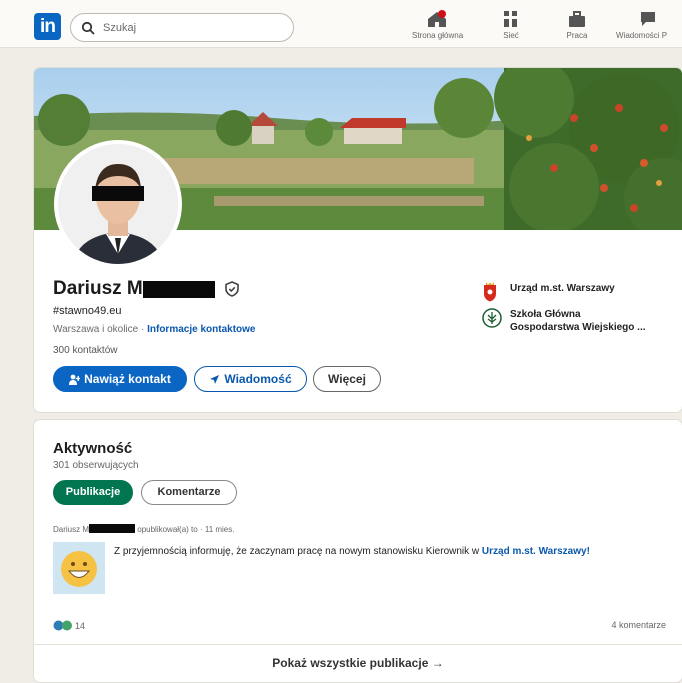  I want to click on profile-photo, so click(118, 204).